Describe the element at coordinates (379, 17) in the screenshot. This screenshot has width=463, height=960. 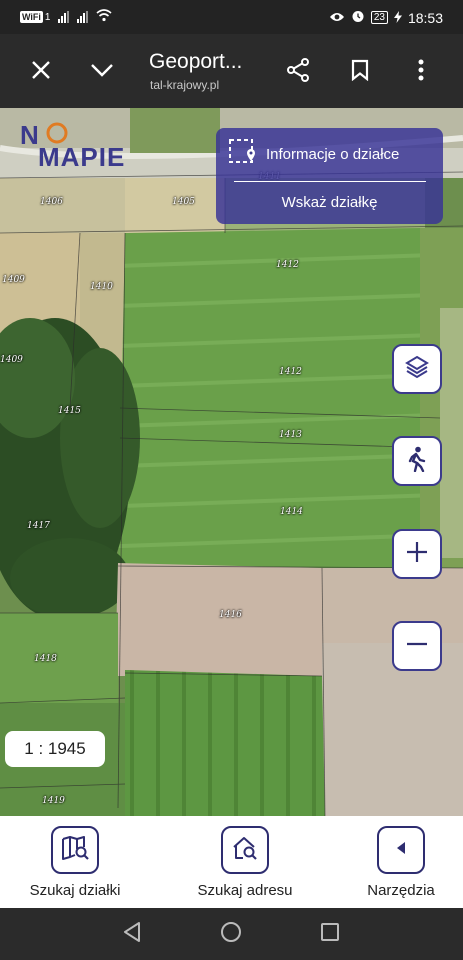
I see `battery-icon: 23` at that location.